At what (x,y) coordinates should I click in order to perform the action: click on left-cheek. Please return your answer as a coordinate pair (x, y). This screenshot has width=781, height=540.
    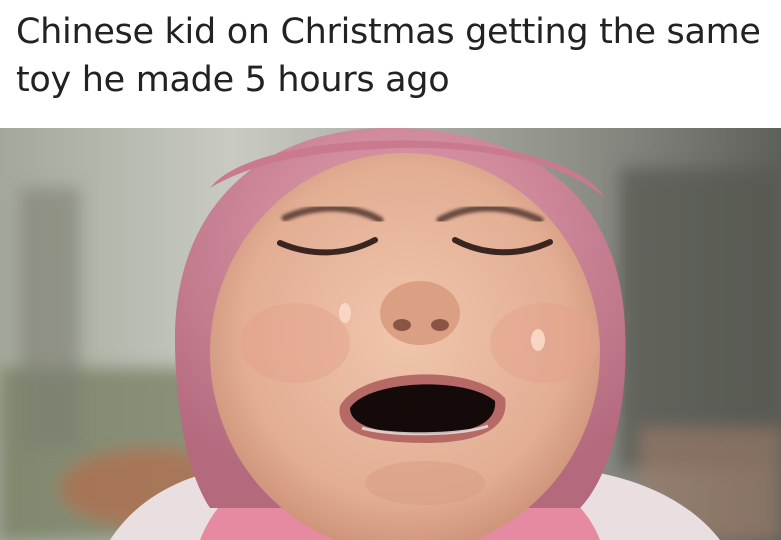
    Looking at the image, I should click on (295, 343).